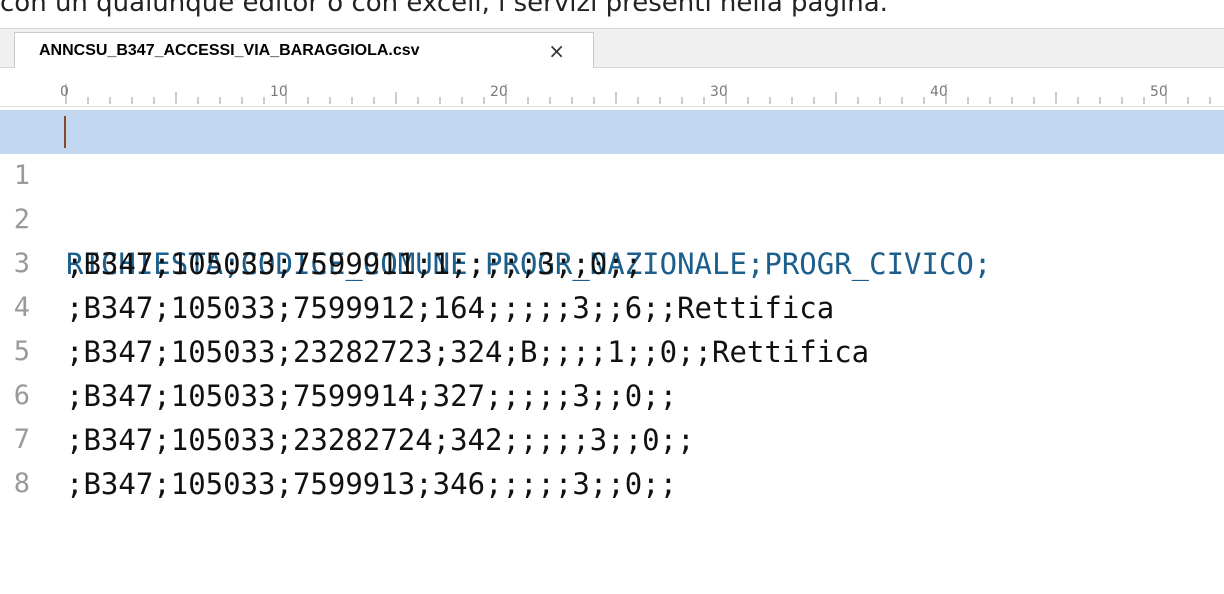 Image resolution: width=1224 pixels, height=594 pixels. What do you see at coordinates (21, 483) in the screenshot?
I see `line-number: 8` at bounding box center [21, 483].